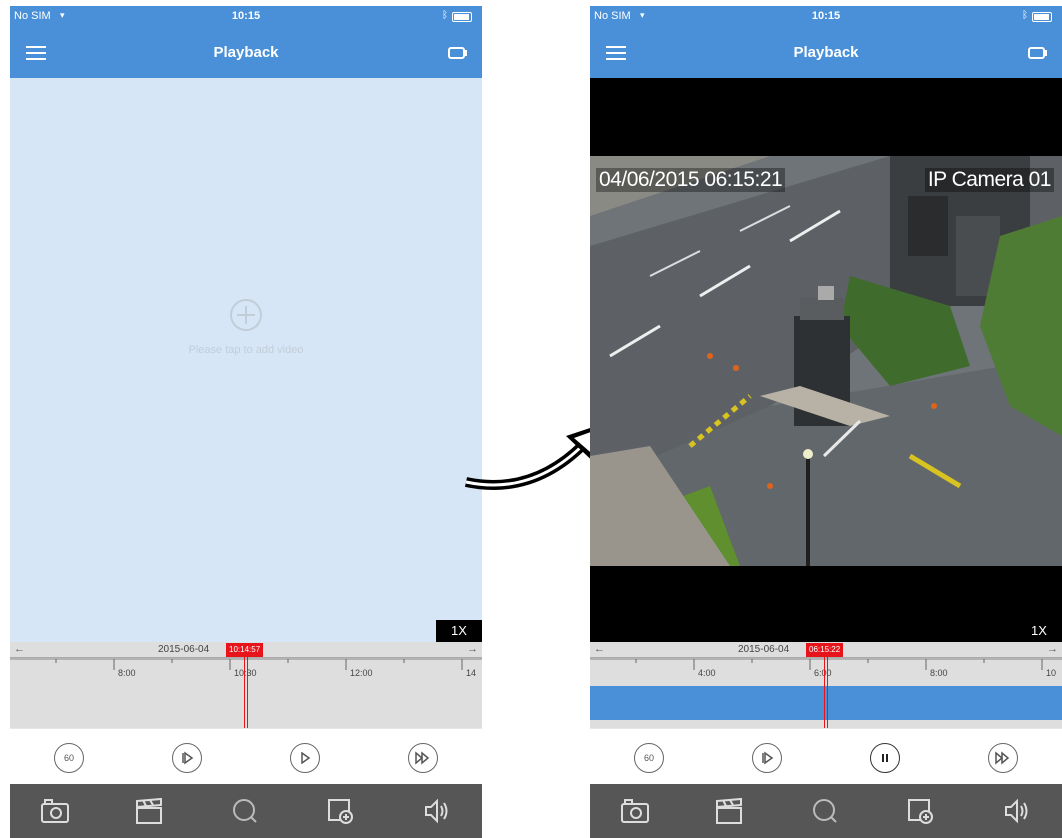 The height and width of the screenshot is (838, 1062). What do you see at coordinates (246, 350) in the screenshot?
I see `add-video-hint: Please tap to add video` at bounding box center [246, 350].